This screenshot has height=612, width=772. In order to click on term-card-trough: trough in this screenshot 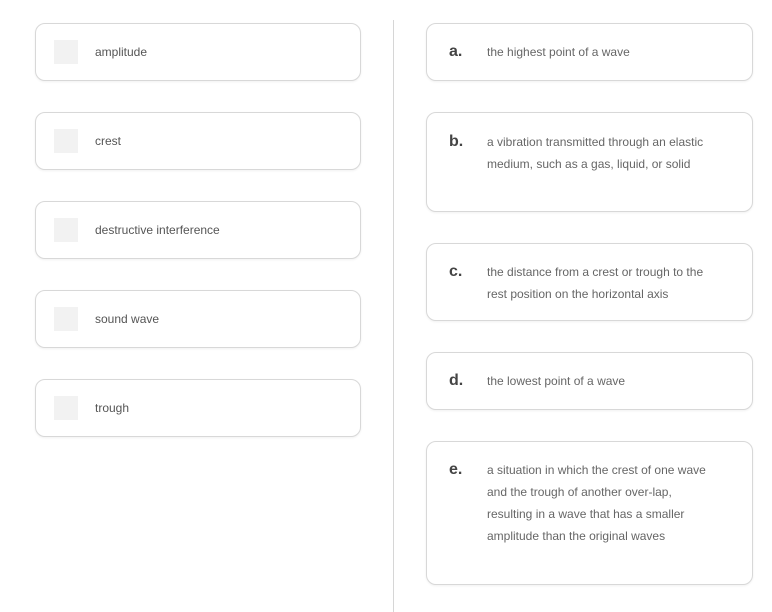, I will do `click(198, 408)`.